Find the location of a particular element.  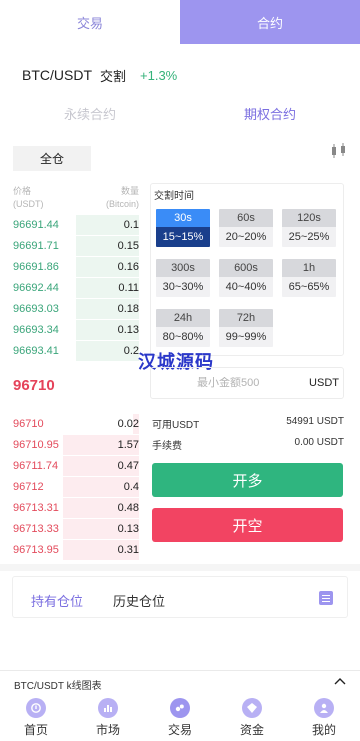

row-price: 96713.95 is located at coordinates (36, 550).